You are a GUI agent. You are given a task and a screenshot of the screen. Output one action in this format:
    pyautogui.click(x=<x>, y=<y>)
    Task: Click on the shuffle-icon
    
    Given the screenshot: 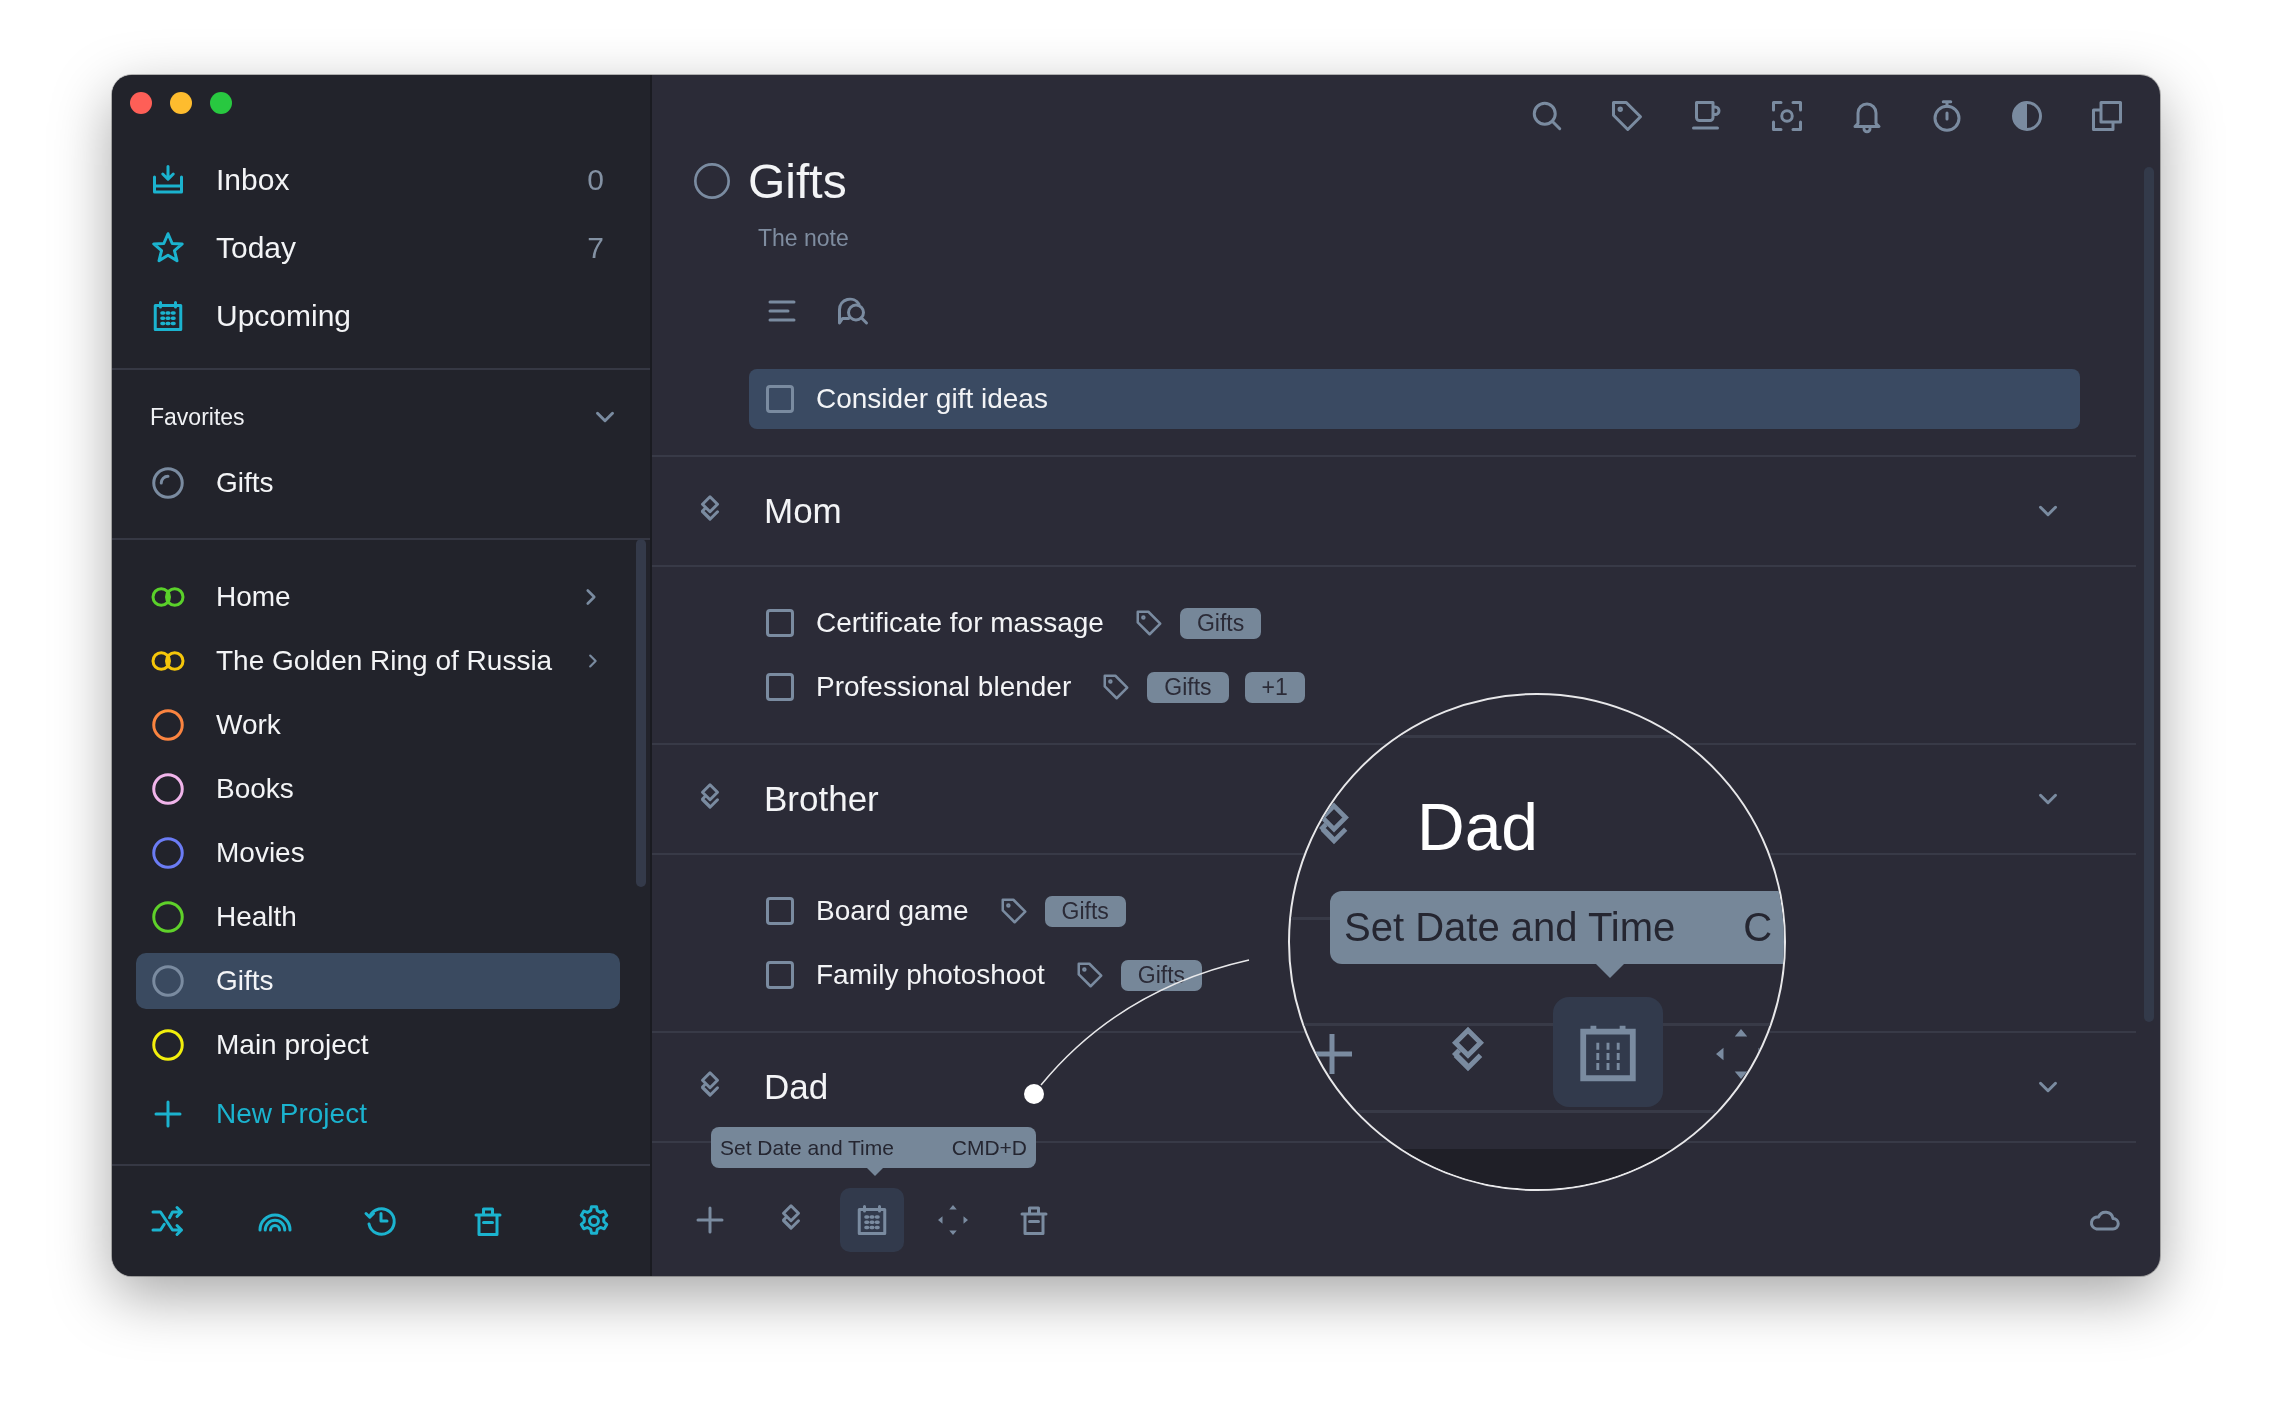 What is the action you would take?
    pyautogui.click(x=168, y=1221)
    